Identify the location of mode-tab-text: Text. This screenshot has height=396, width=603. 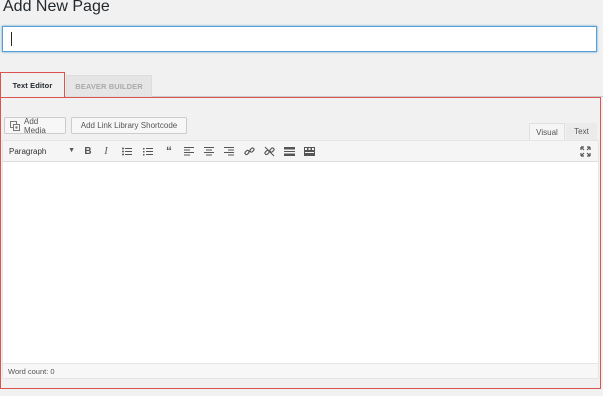
(581, 131).